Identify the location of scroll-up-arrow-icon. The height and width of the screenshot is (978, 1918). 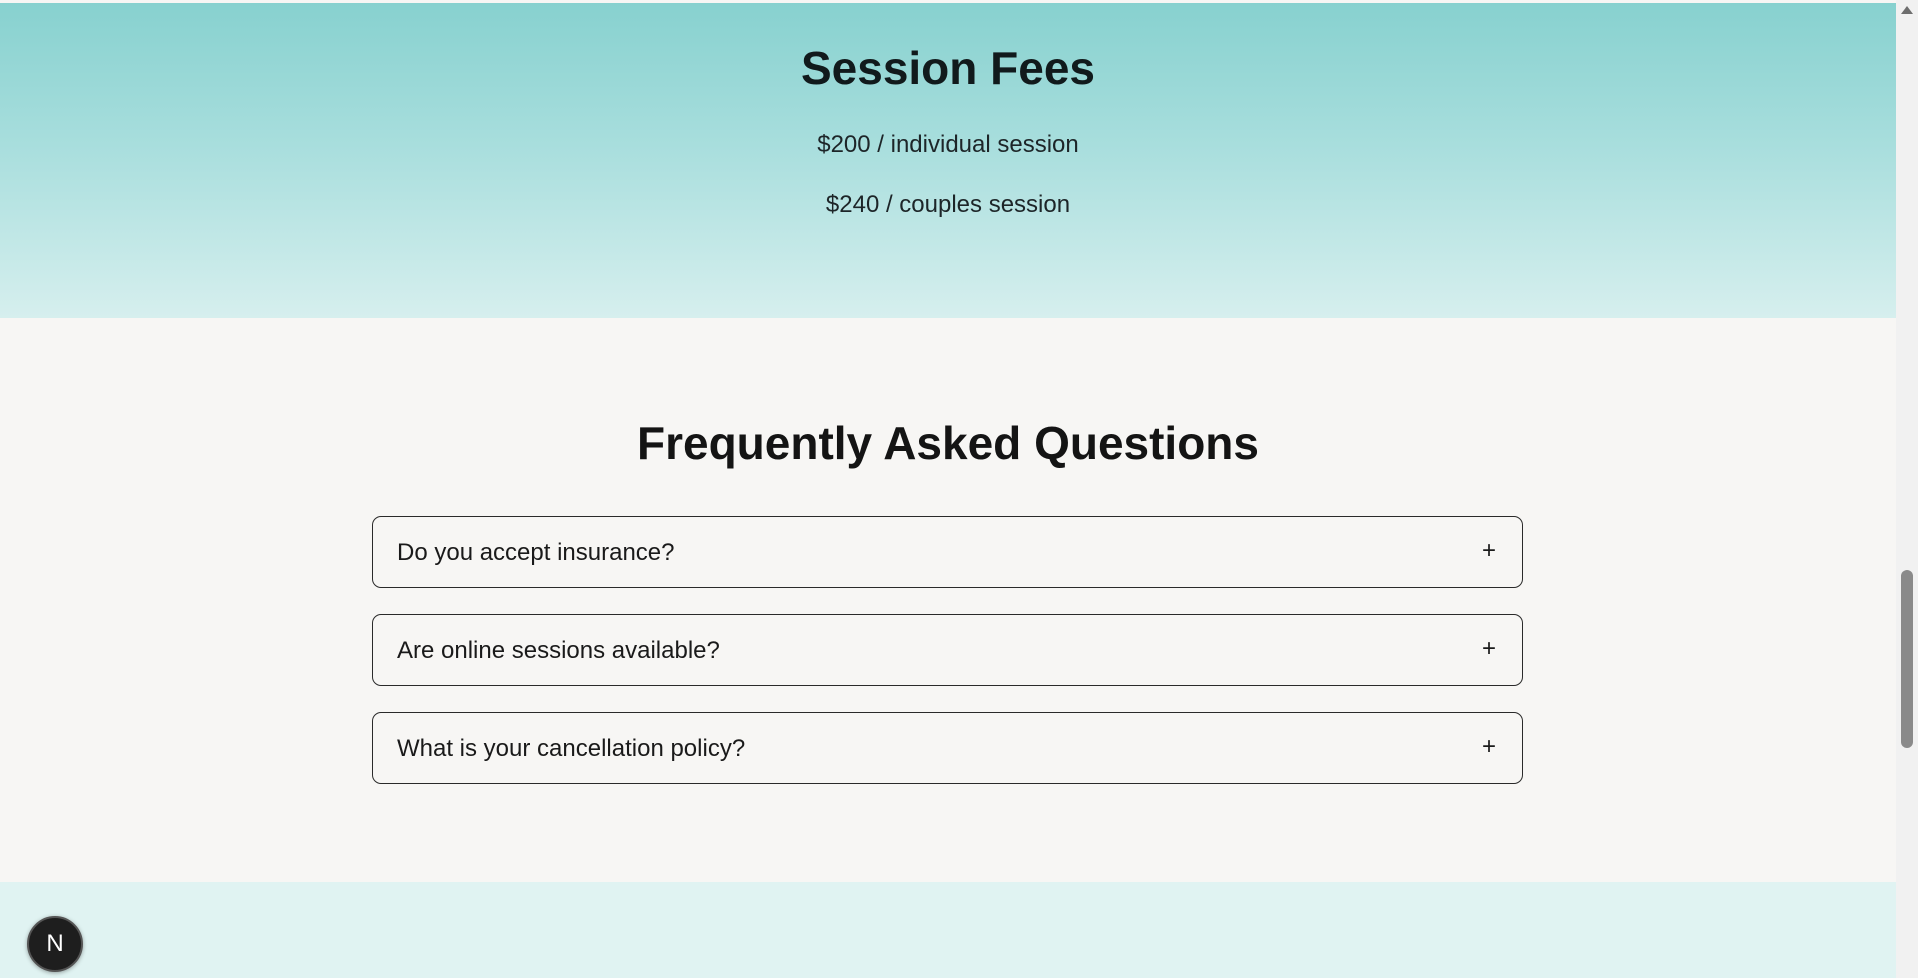
(1907, 10).